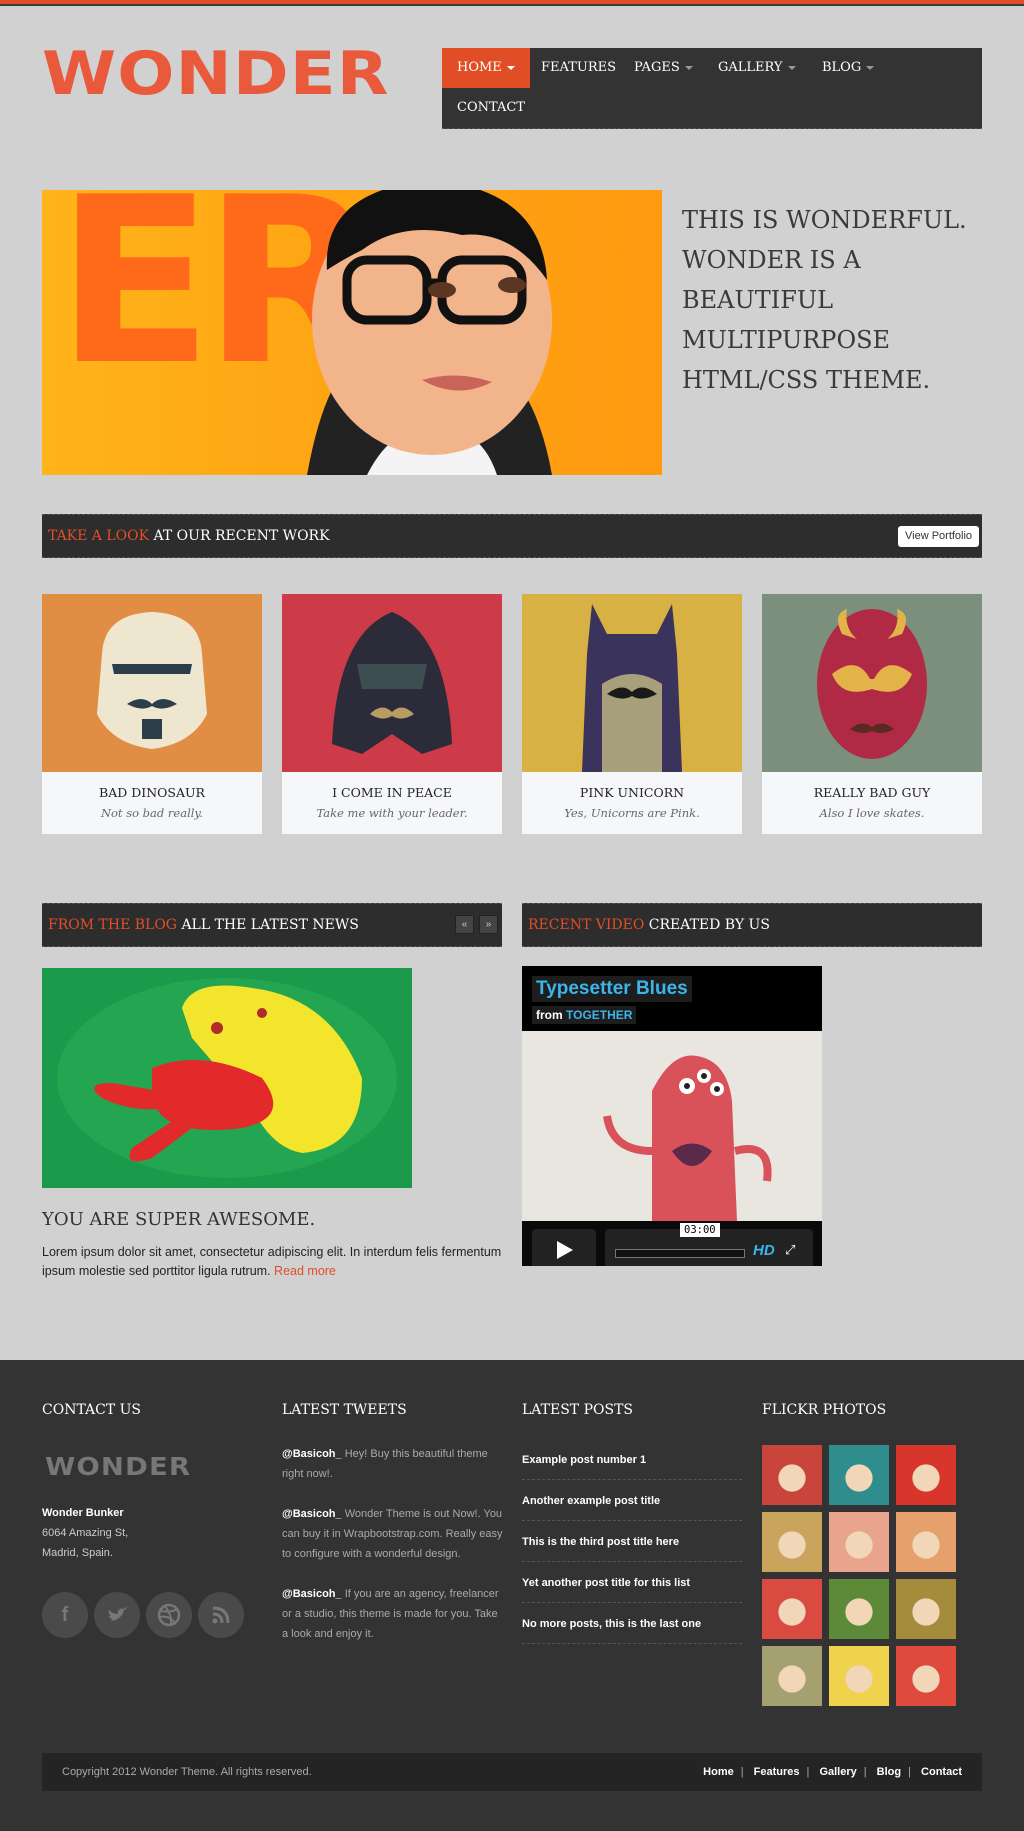  What do you see at coordinates (632, 683) in the screenshot?
I see `batman-illustration` at bounding box center [632, 683].